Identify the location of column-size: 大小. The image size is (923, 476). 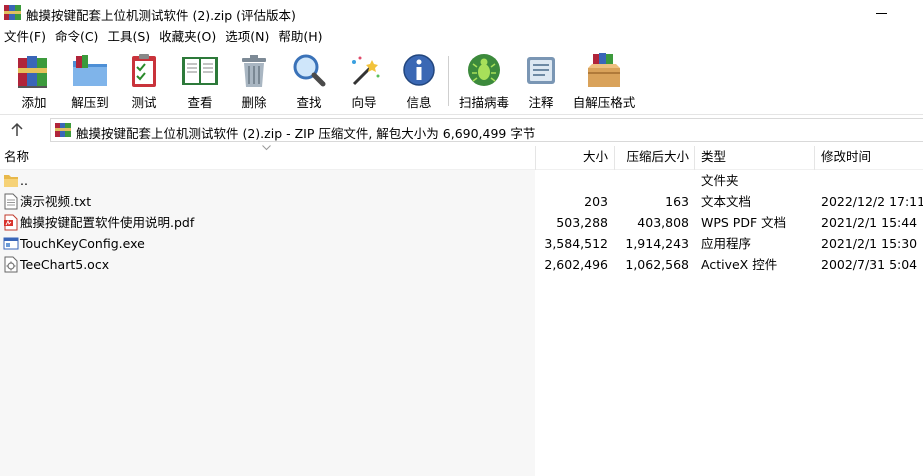
(574, 157).